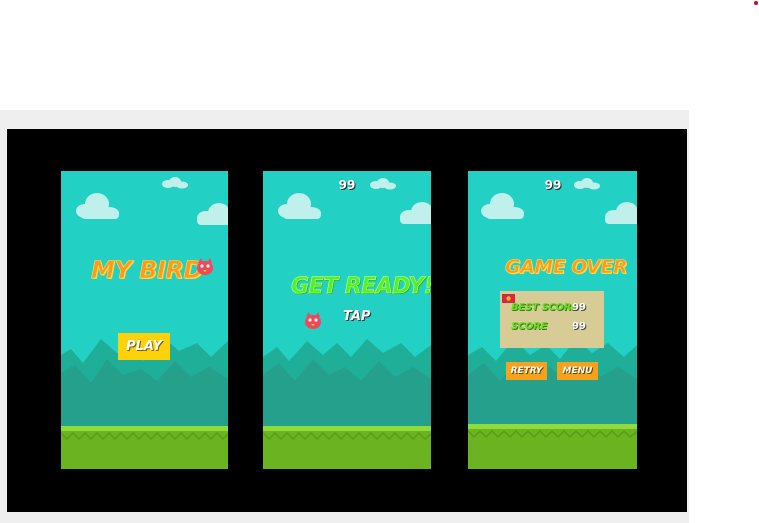  Describe the element at coordinates (579, 326) in the screenshot. I see `score-value: 99` at that location.